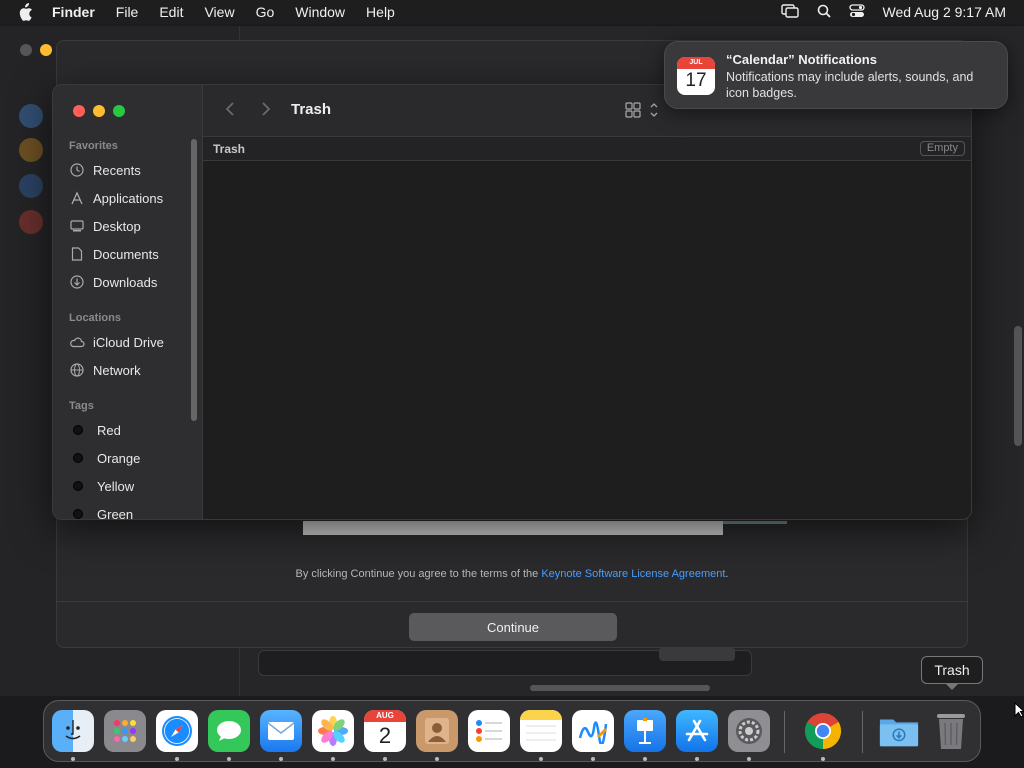  Describe the element at coordinates (945, 12) in the screenshot. I see `menu-clock: Wed Aug 2 9:17 AM` at that location.